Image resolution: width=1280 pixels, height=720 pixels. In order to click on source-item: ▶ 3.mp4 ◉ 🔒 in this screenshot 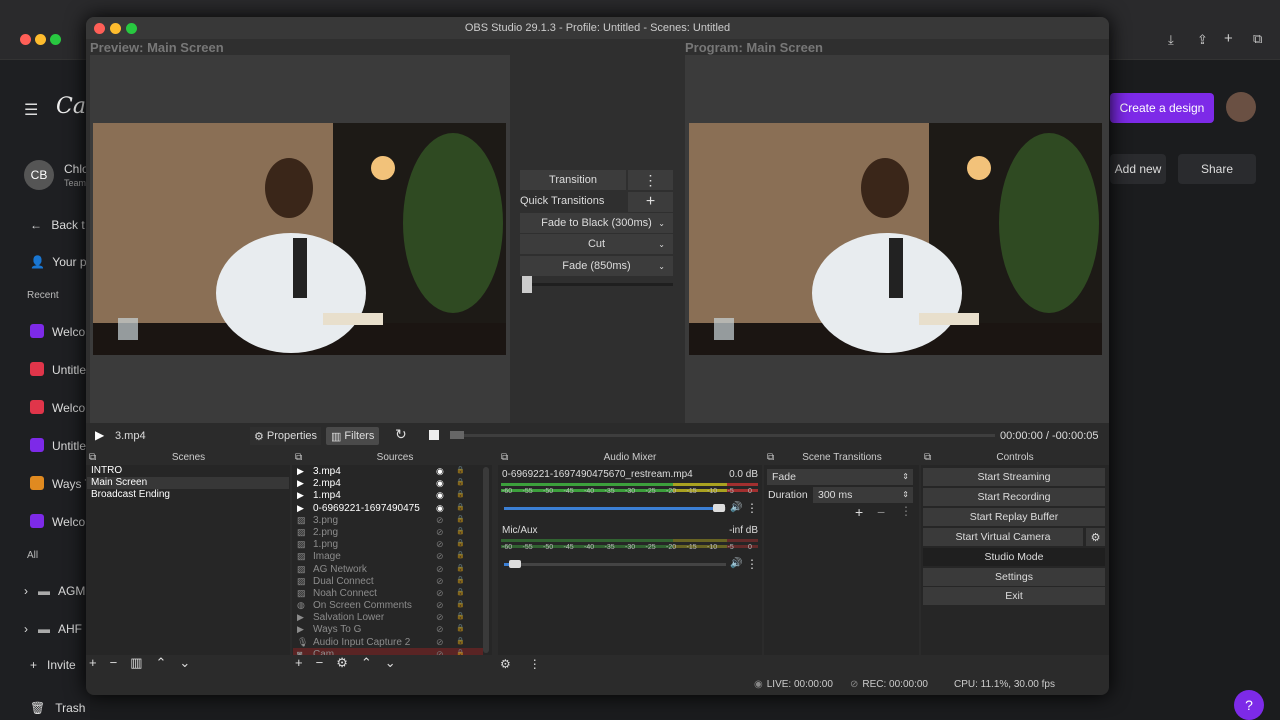, I will do `click(388, 471)`.